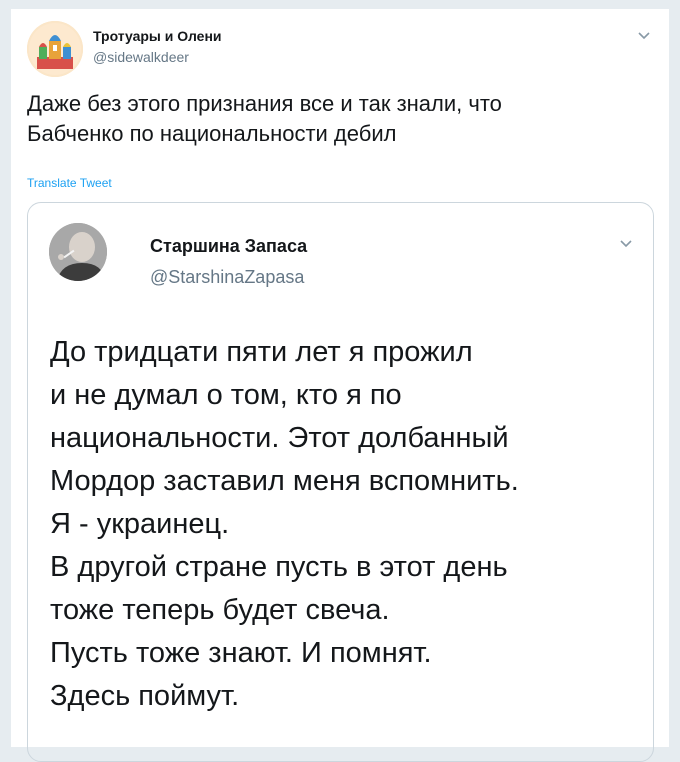 This screenshot has width=680, height=762. I want to click on quoted-text-line: национальности. Этот долбанный, so click(279, 438).